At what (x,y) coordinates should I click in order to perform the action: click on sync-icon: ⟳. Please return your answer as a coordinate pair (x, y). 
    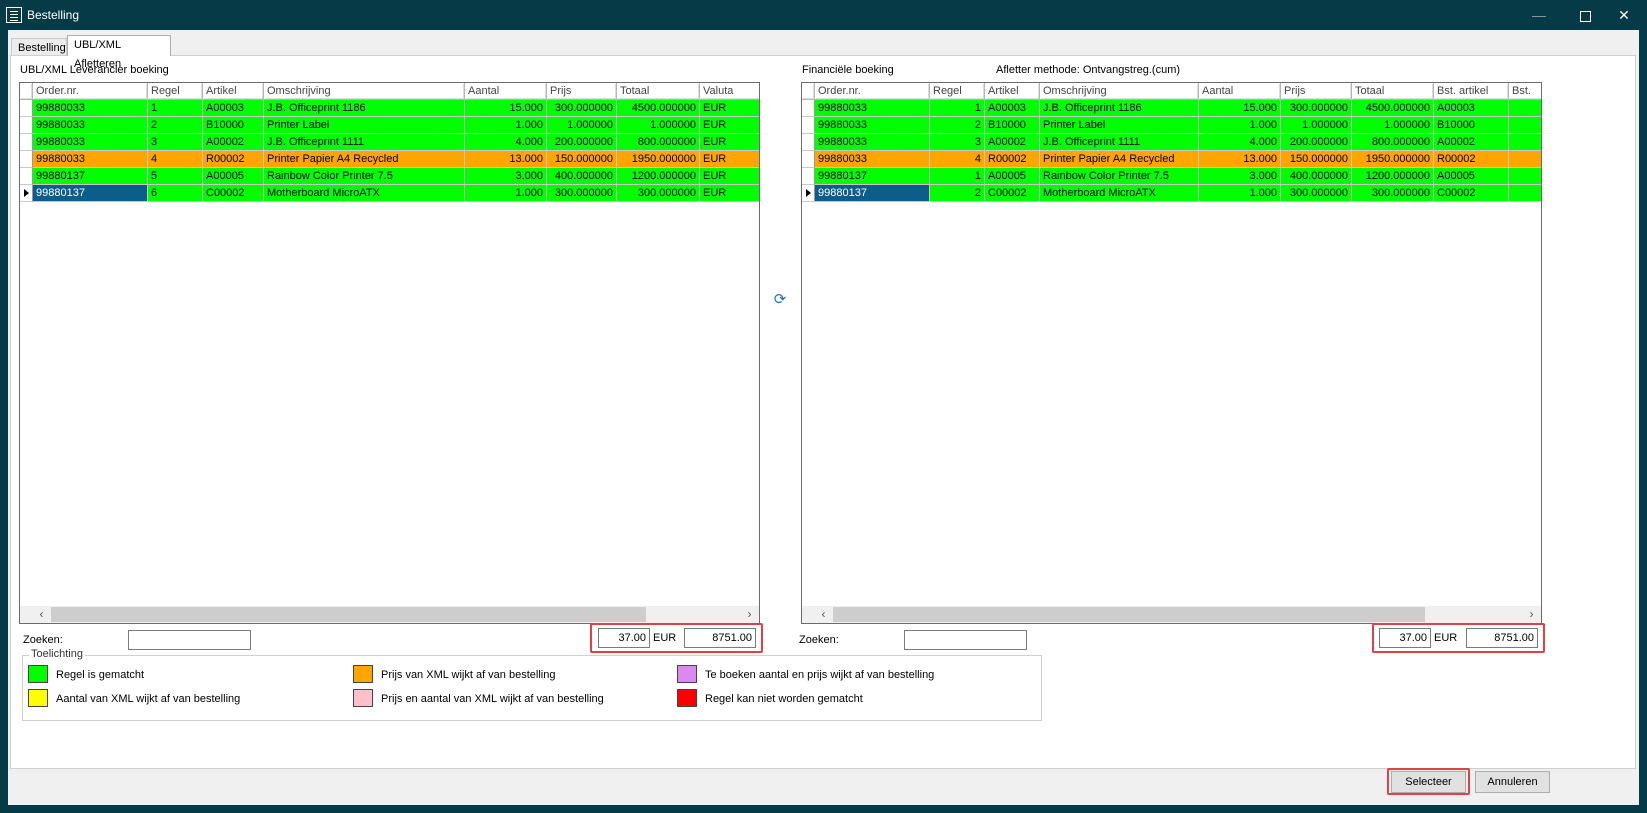
    Looking at the image, I should click on (780, 300).